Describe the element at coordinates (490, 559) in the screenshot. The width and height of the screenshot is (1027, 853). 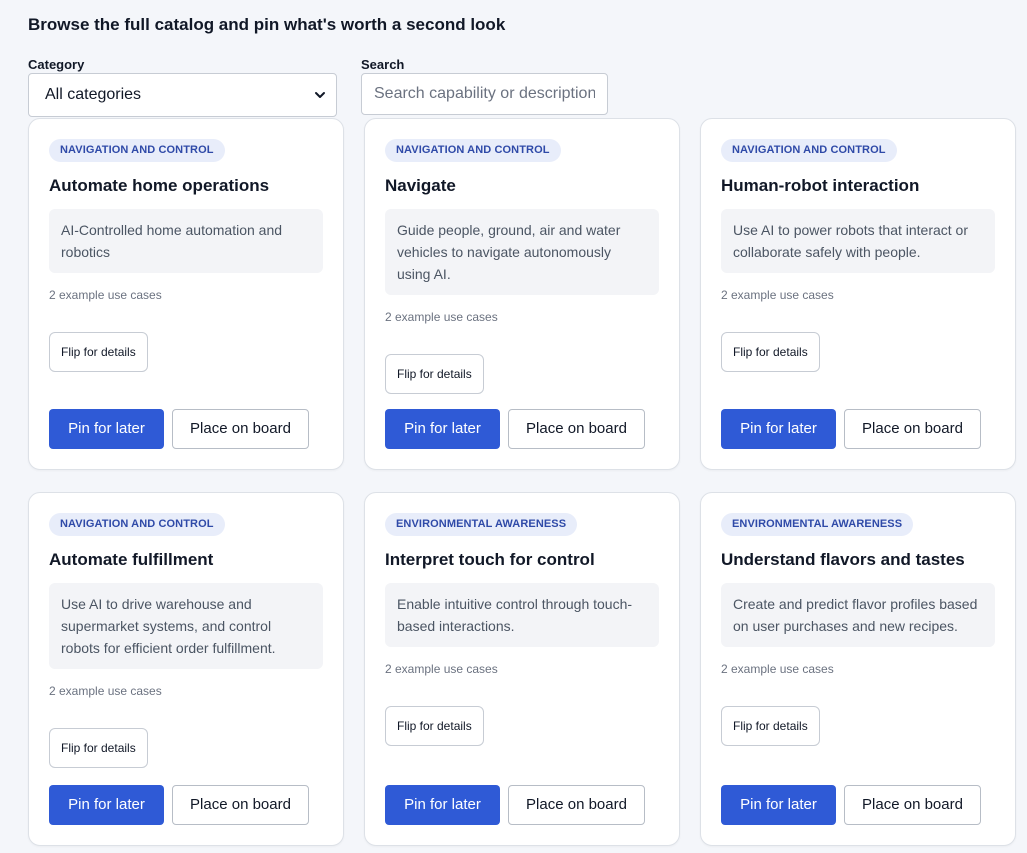
I see `card-title: Interpret touch for control` at that location.